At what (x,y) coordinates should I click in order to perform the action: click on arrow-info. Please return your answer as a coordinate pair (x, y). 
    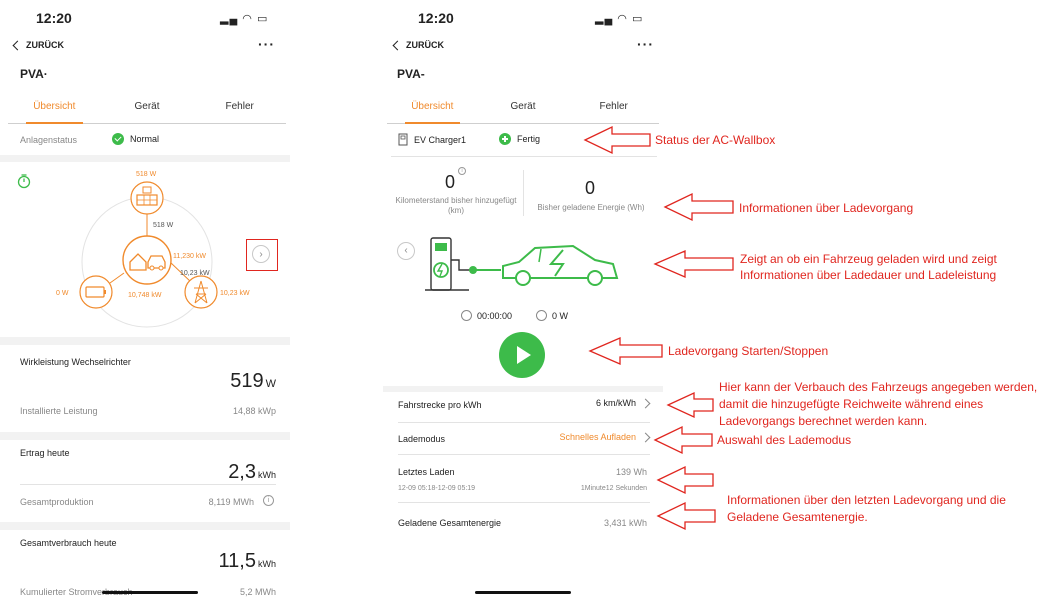
    Looking at the image, I should click on (698, 207).